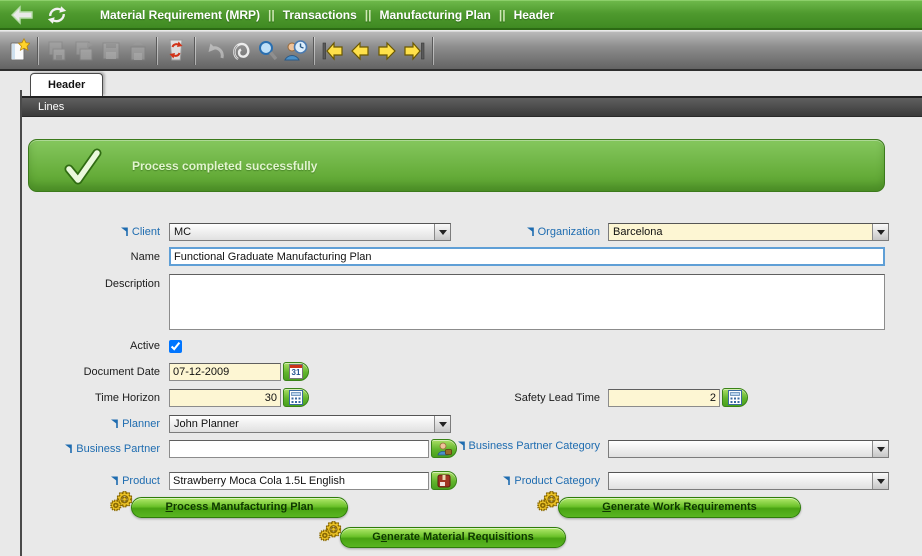  Describe the element at coordinates (51, 107) in the screenshot. I see `tab-lines-label: Lines` at that location.